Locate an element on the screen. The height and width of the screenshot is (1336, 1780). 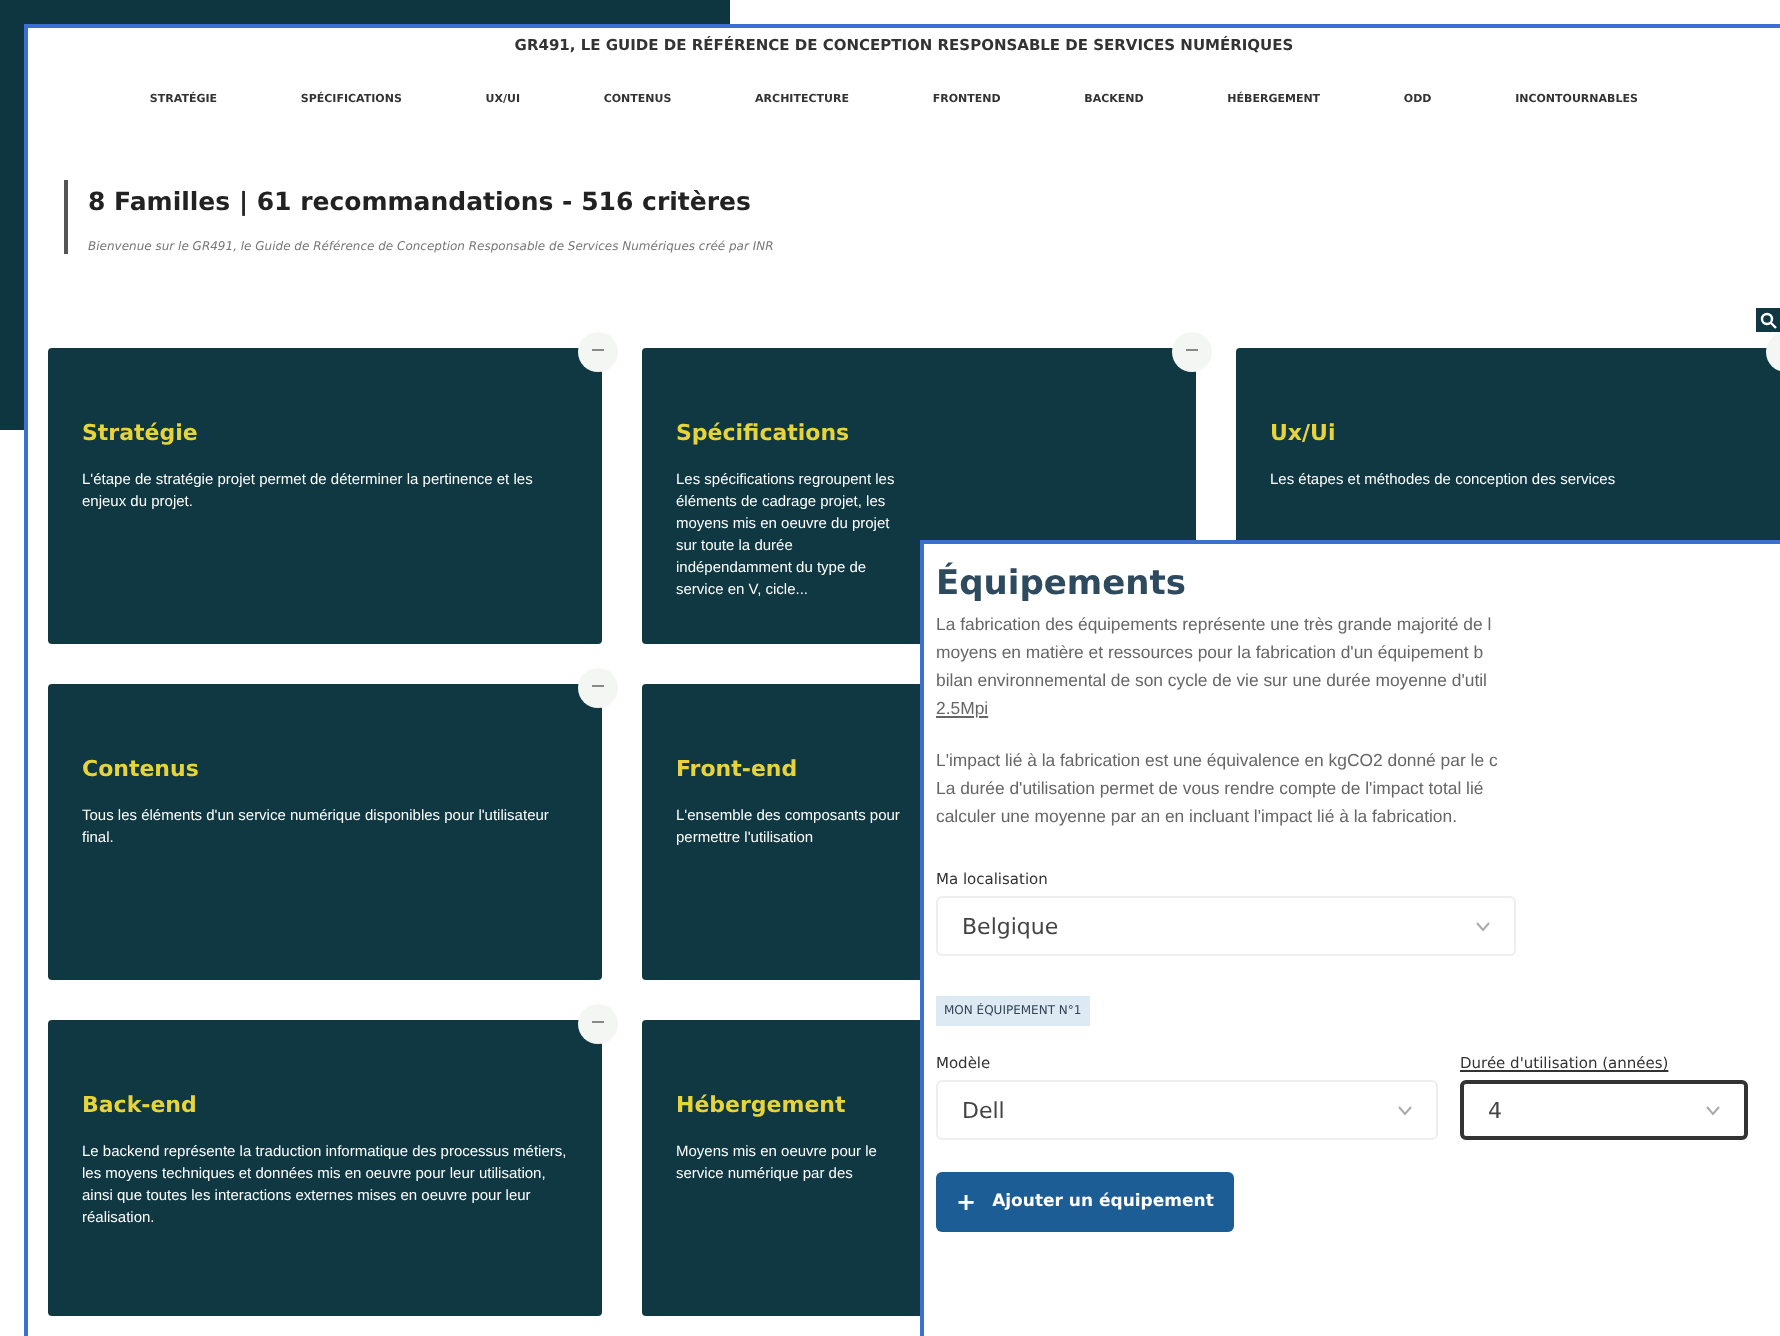
select-field: Dell is located at coordinates (1187, 1110).